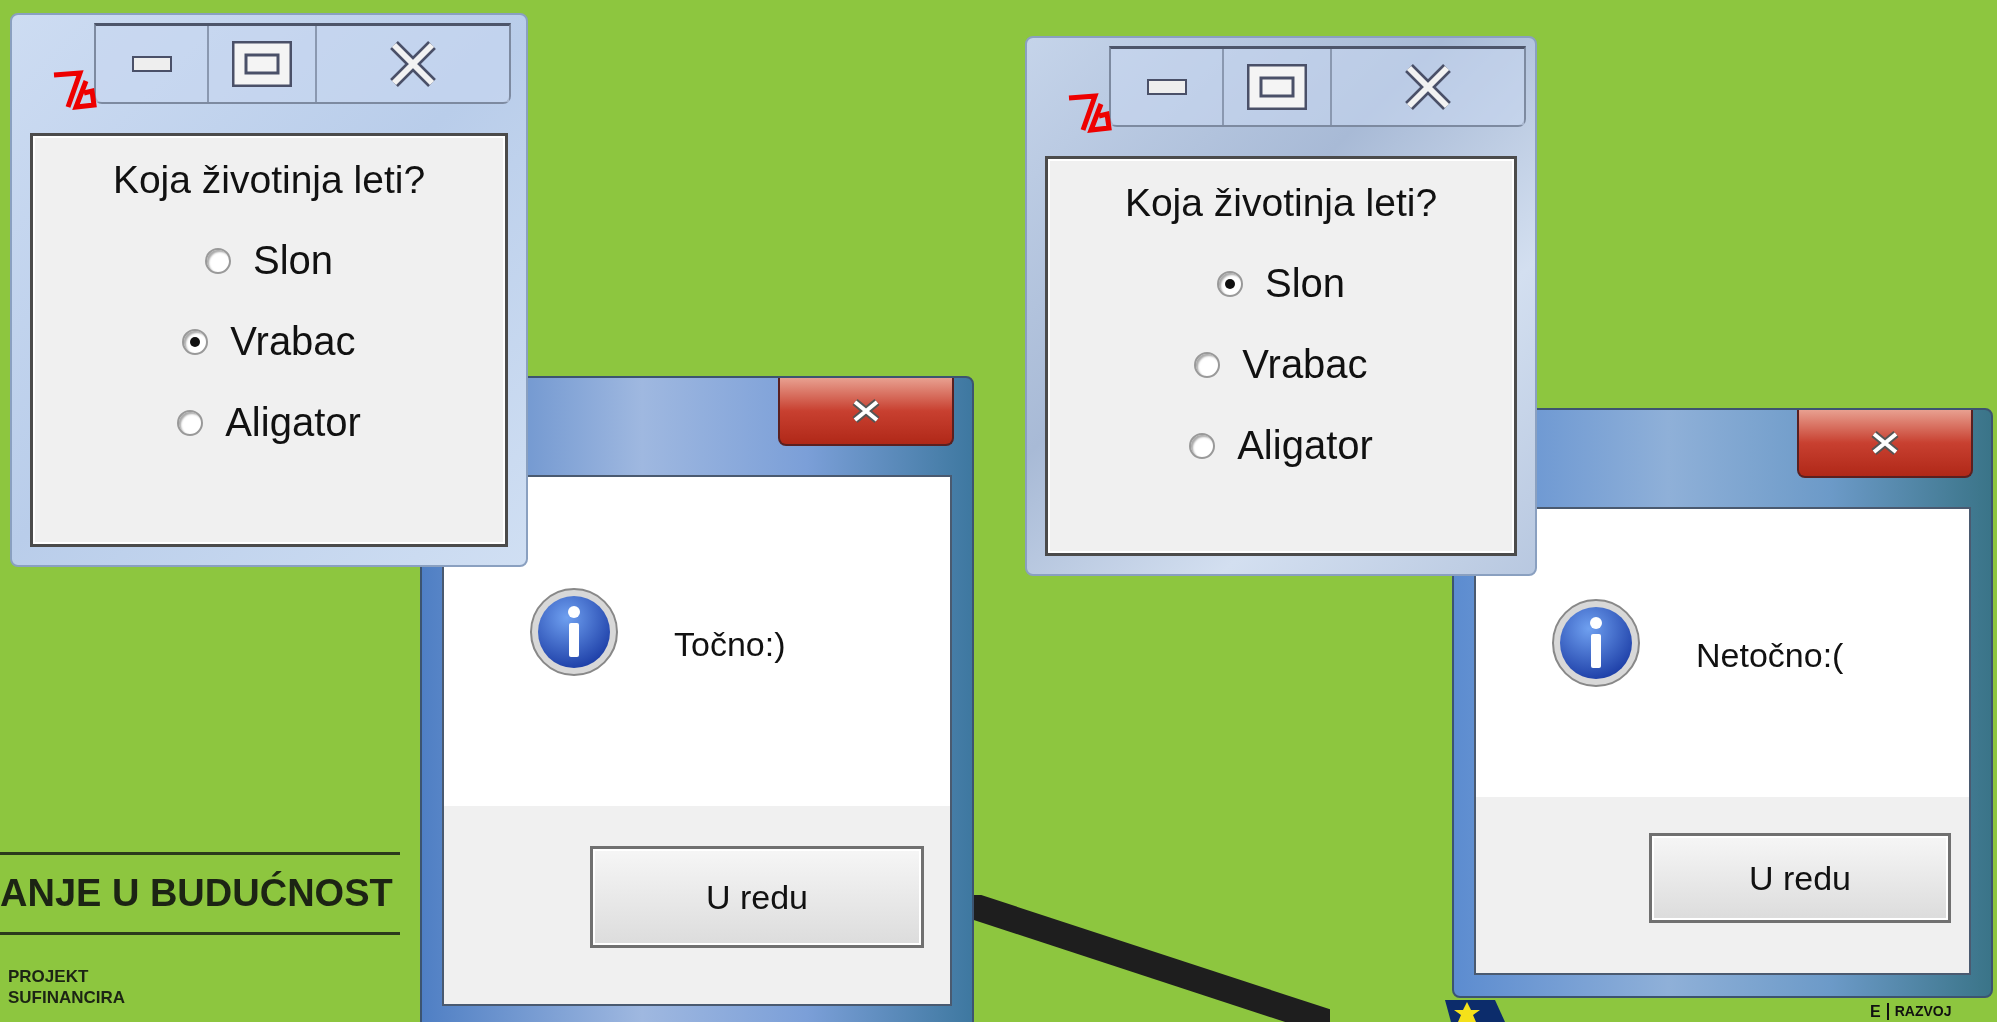 The height and width of the screenshot is (1022, 1997). What do you see at coordinates (49, 976) in the screenshot?
I see `project-text: PROJEKT` at bounding box center [49, 976].